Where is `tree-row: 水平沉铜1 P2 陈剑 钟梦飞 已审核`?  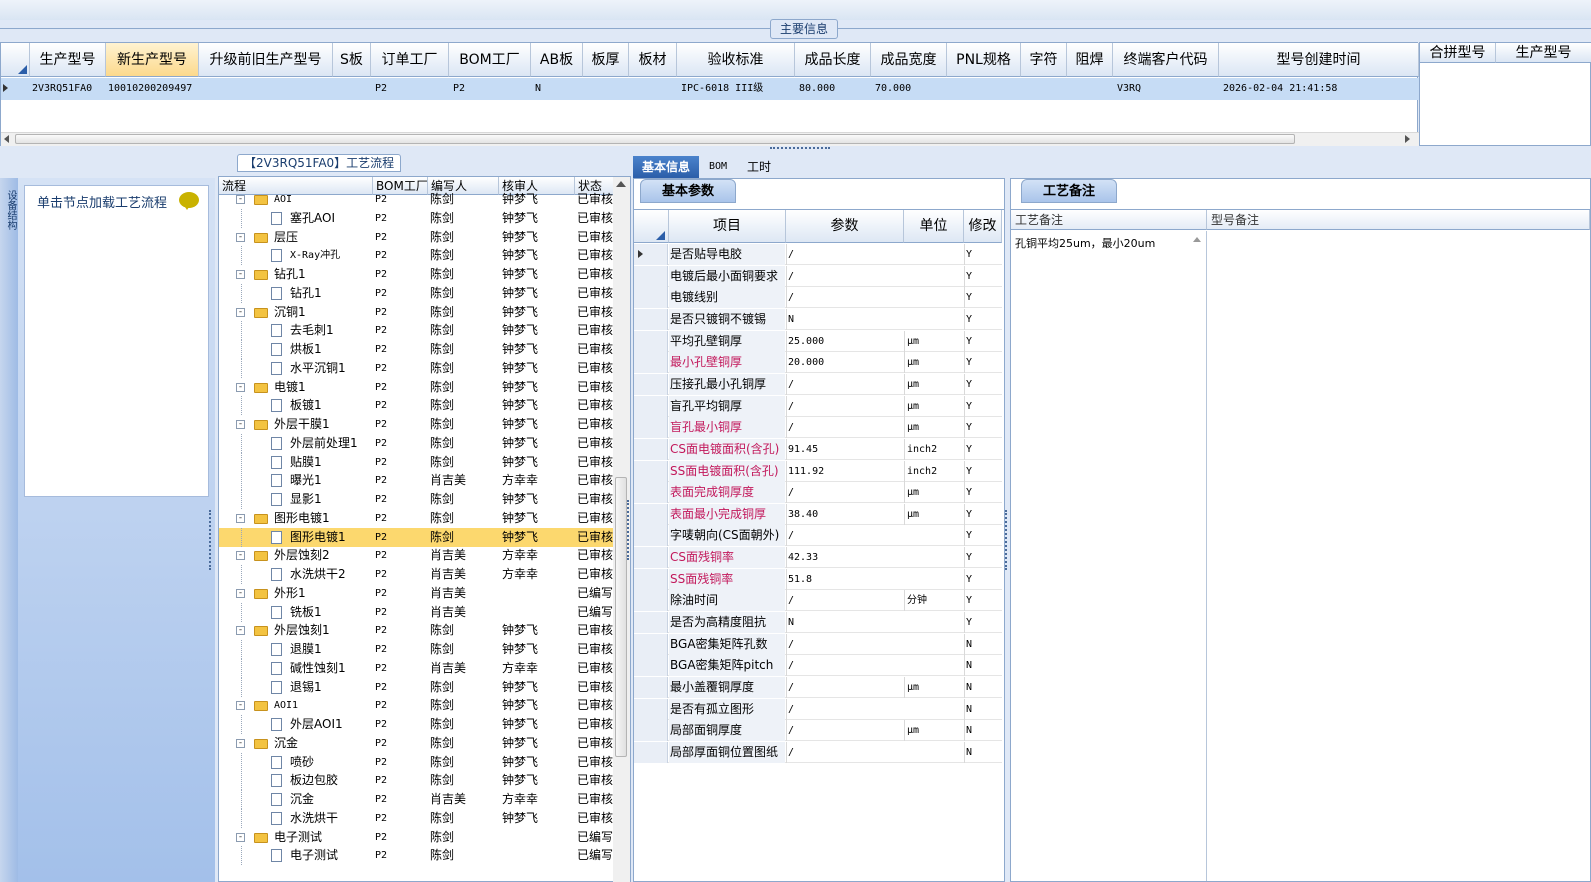
tree-row: 水平沉铜1 P2 陈剑 钟梦飞 已审核 is located at coordinates (417, 368).